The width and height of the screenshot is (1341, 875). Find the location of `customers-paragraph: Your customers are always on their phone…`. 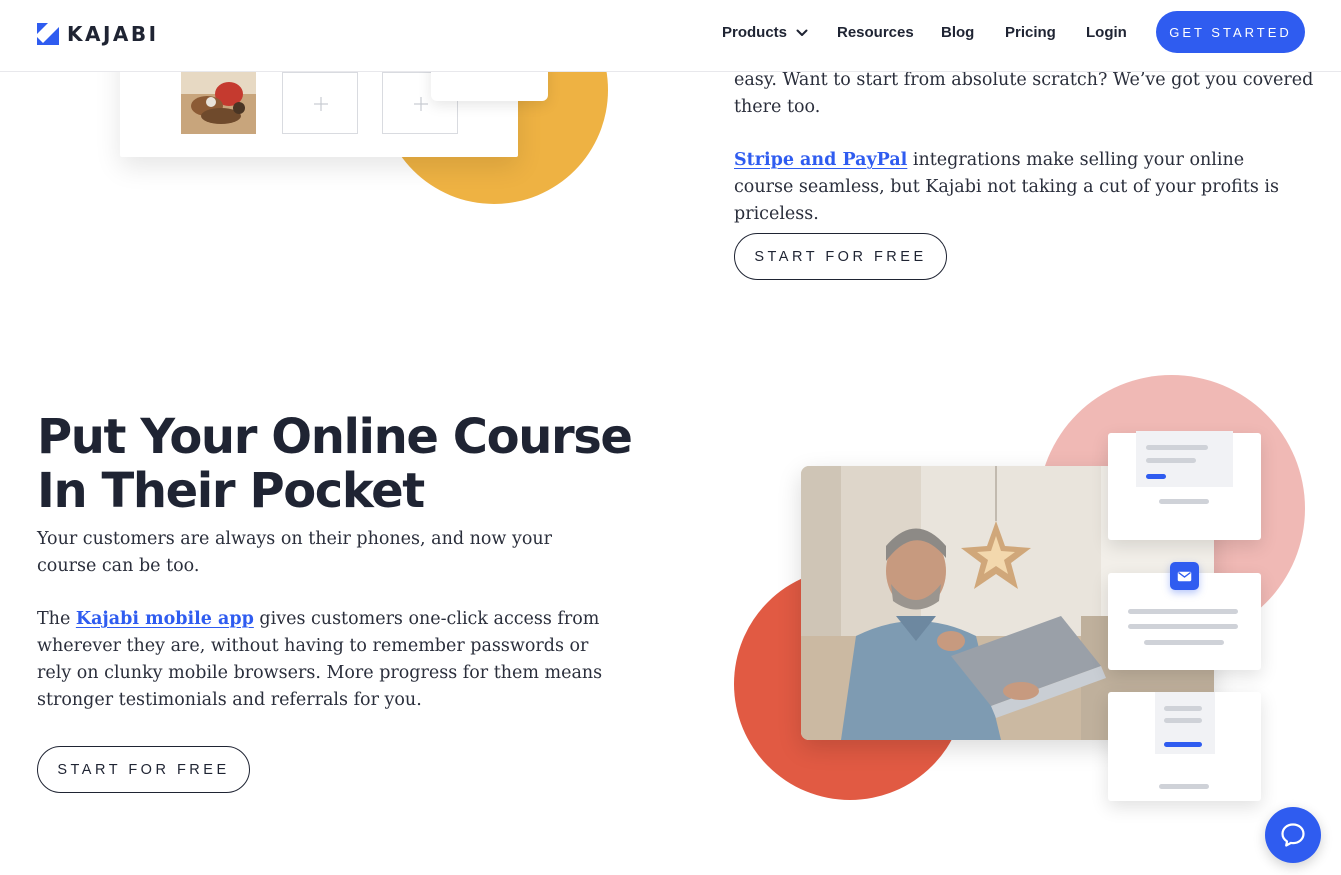

customers-paragraph: Your customers are always on their phone… is located at coordinates (295, 552).